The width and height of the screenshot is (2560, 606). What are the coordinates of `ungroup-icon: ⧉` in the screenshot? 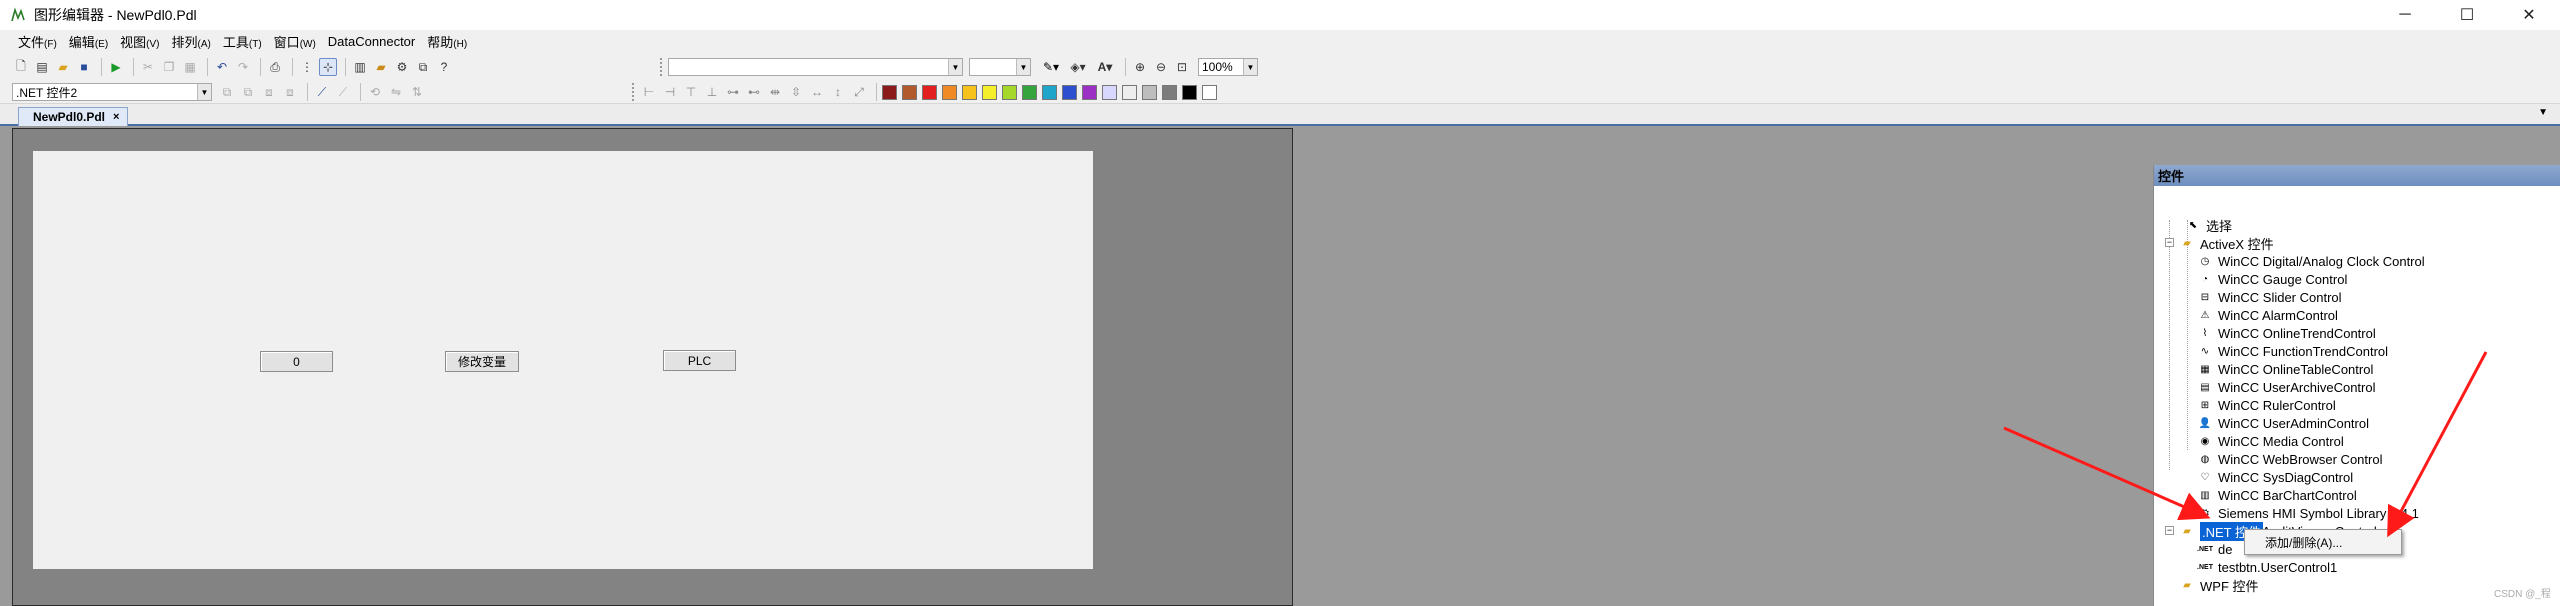 It's located at (248, 92).